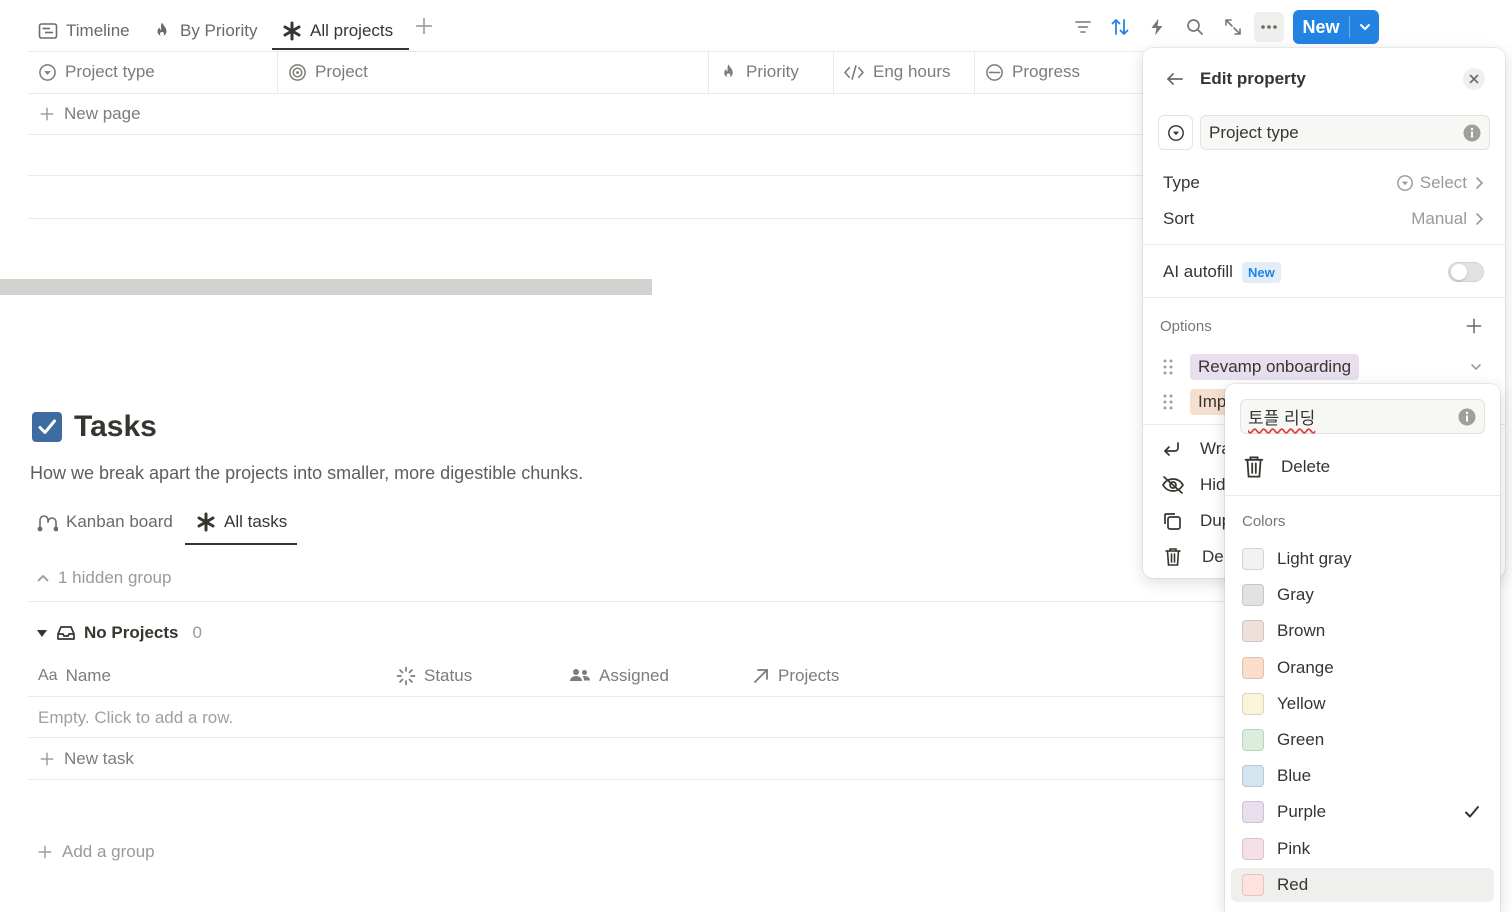 This screenshot has height=912, width=1512. Describe the element at coordinates (135, 718) in the screenshot. I see `empty-row-message: Empty. Click to add a row.` at that location.